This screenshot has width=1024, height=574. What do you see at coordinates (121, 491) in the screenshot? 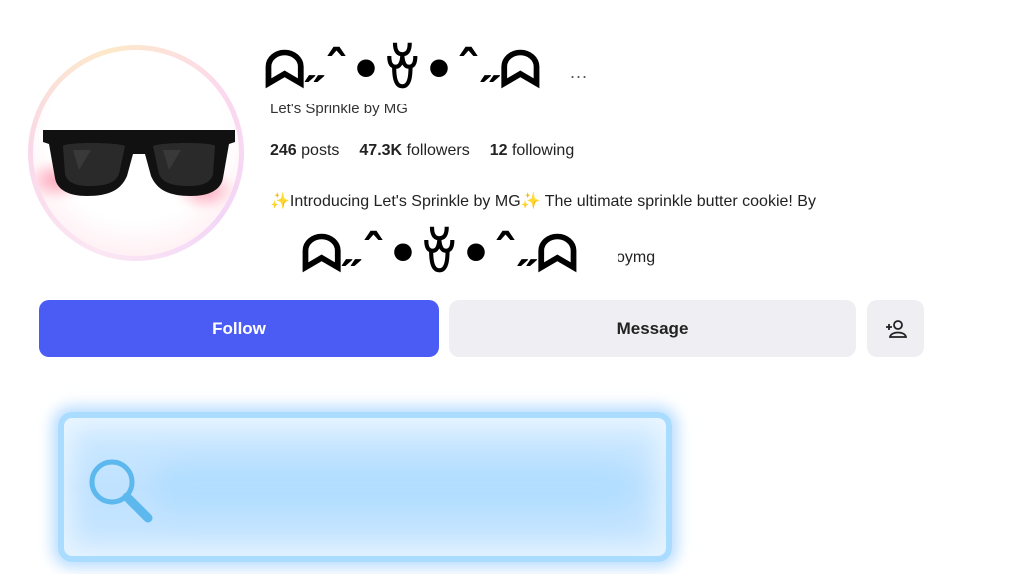
I see `search-icon` at bounding box center [121, 491].